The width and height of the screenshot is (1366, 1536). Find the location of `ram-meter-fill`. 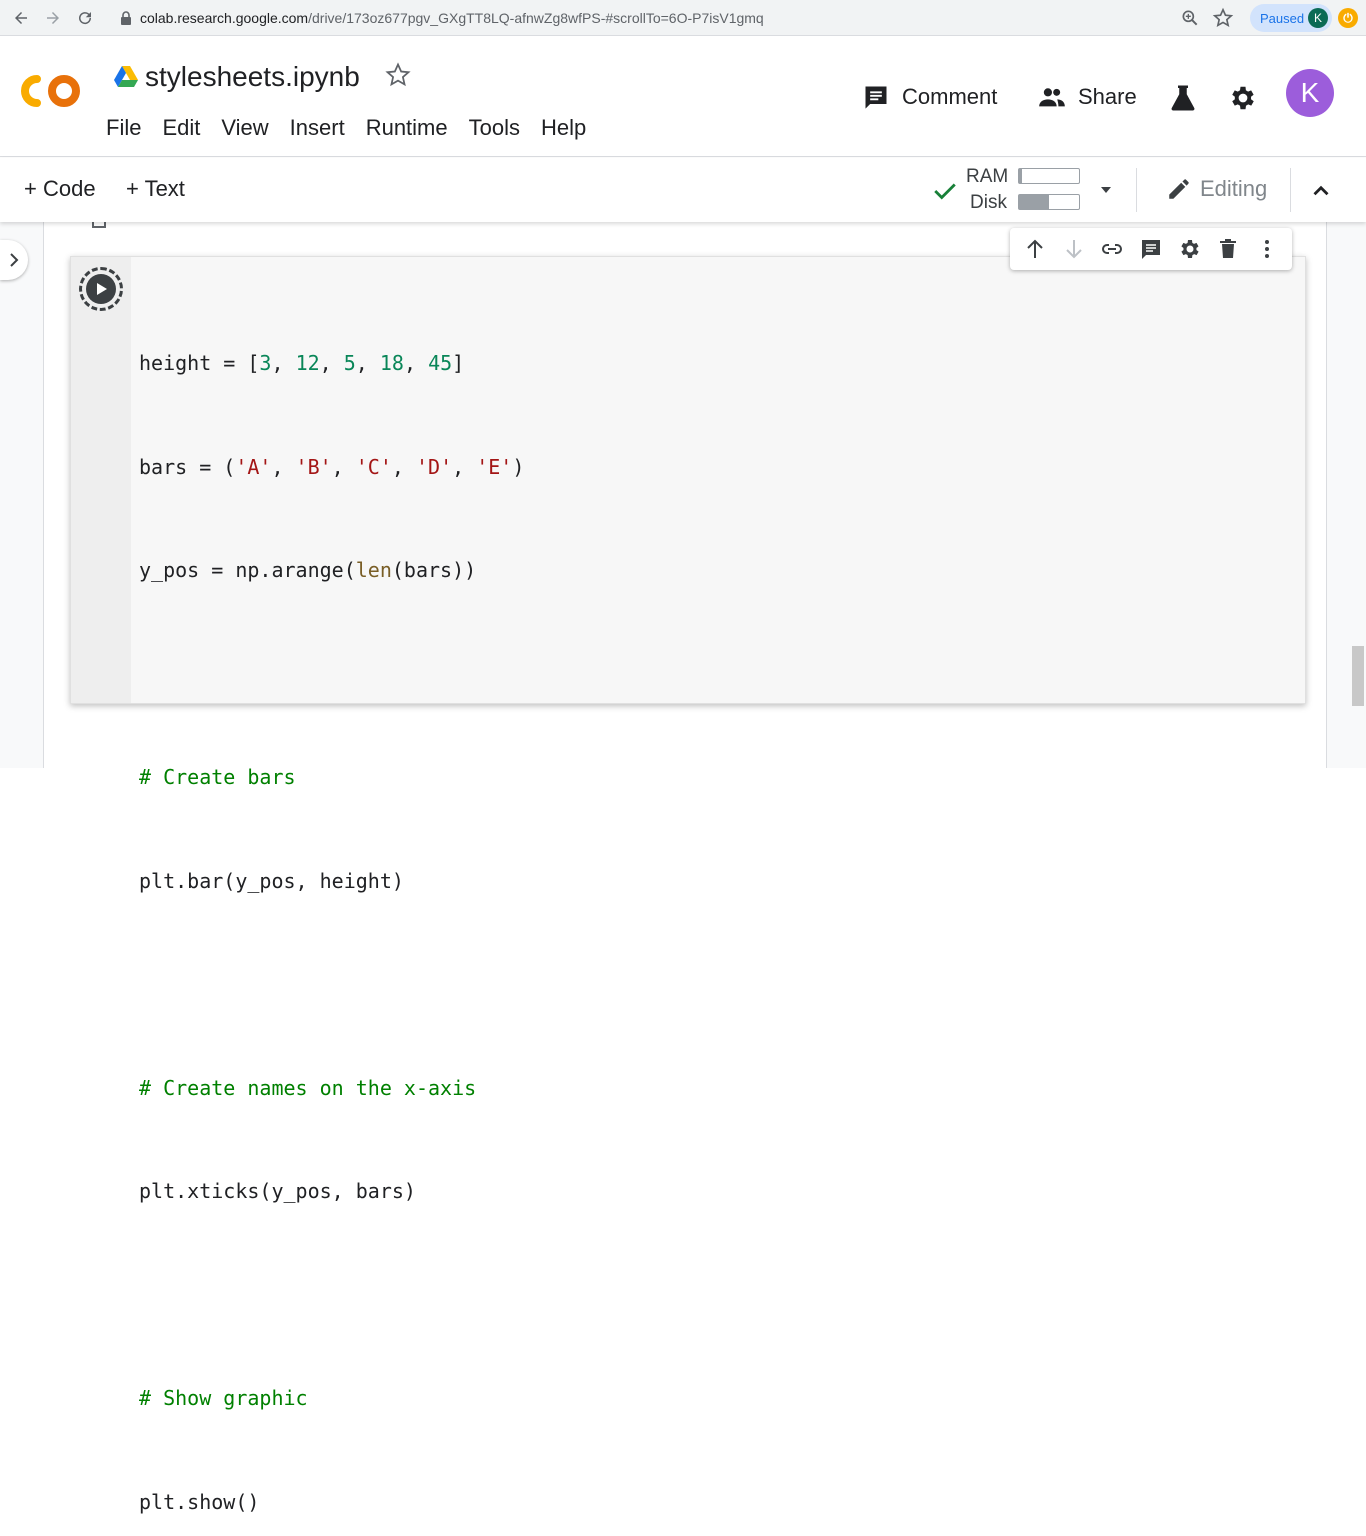

ram-meter-fill is located at coordinates (1020, 176).